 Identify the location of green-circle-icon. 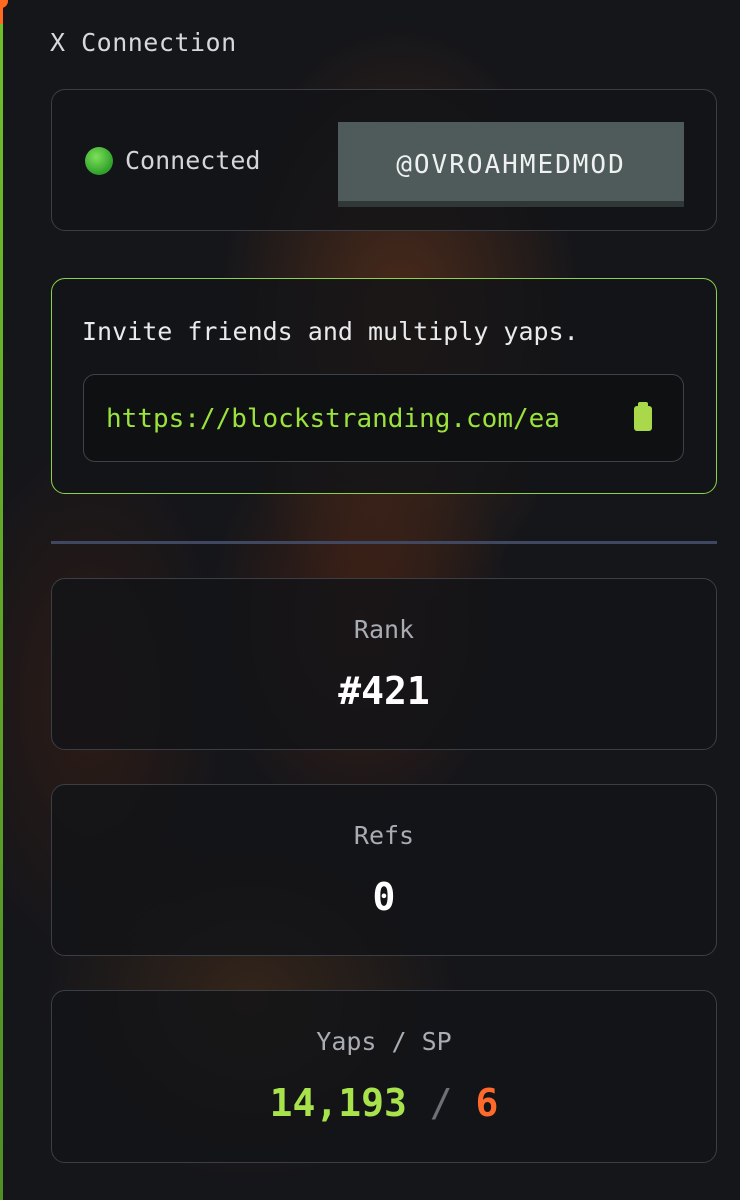
(99, 160).